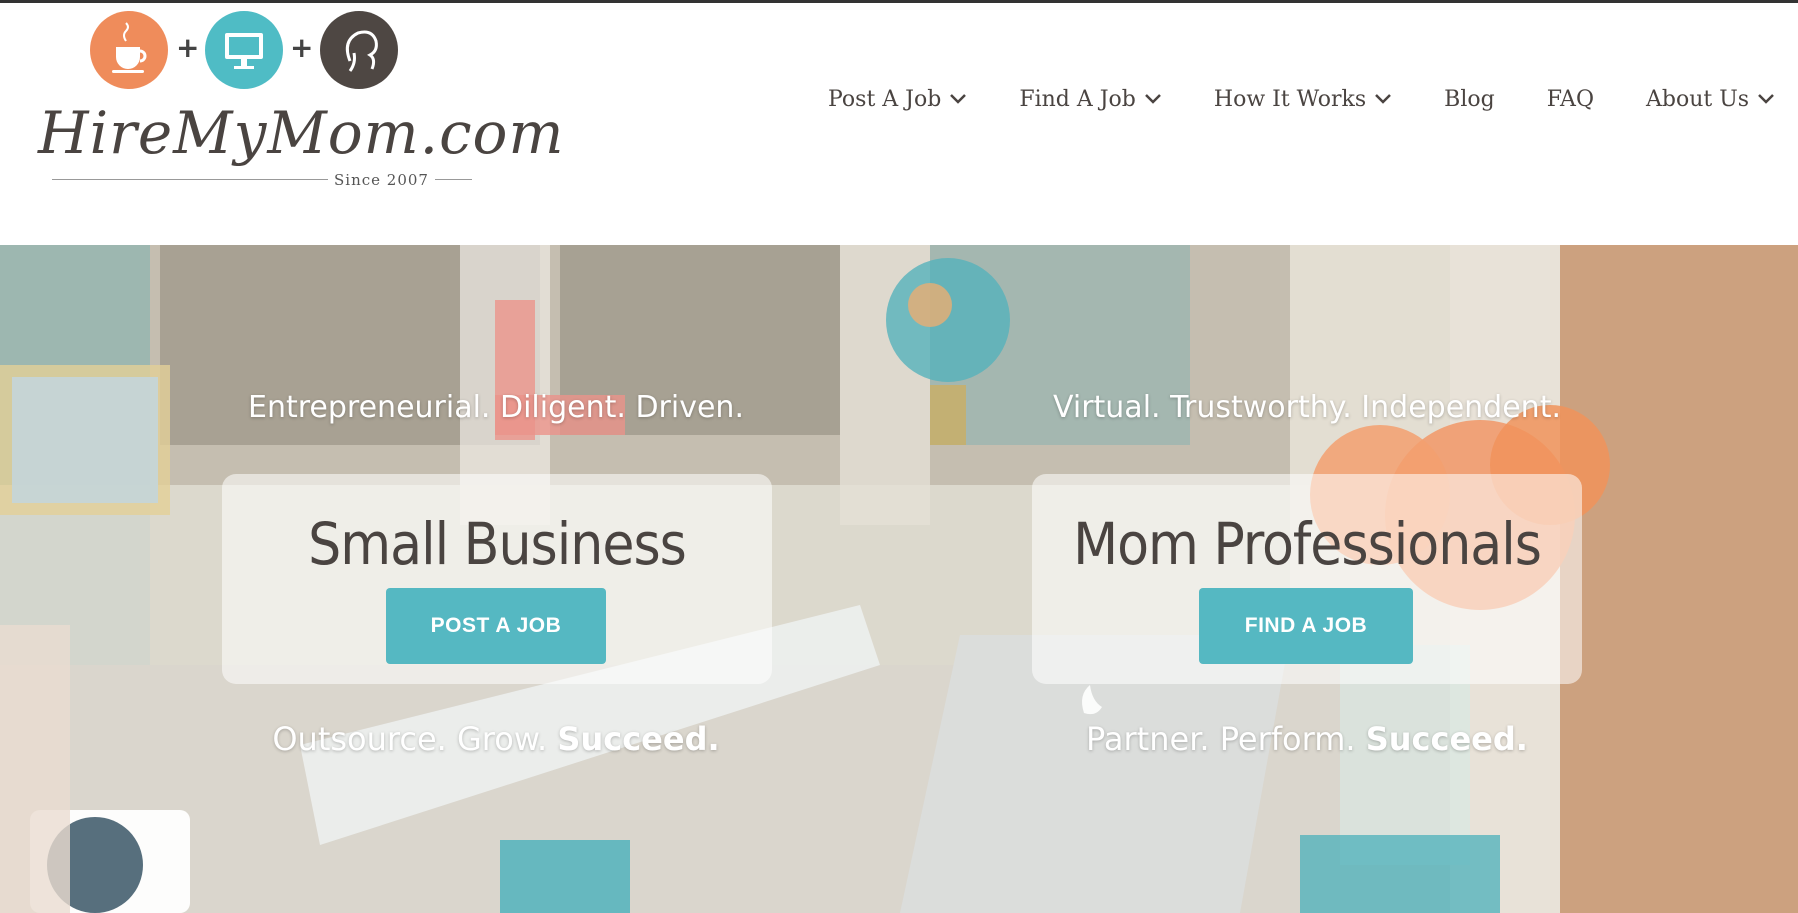 The height and width of the screenshot is (913, 1798). I want to click on site-logo: + + HireMyMom.com Since 2007, so click(301, 107).